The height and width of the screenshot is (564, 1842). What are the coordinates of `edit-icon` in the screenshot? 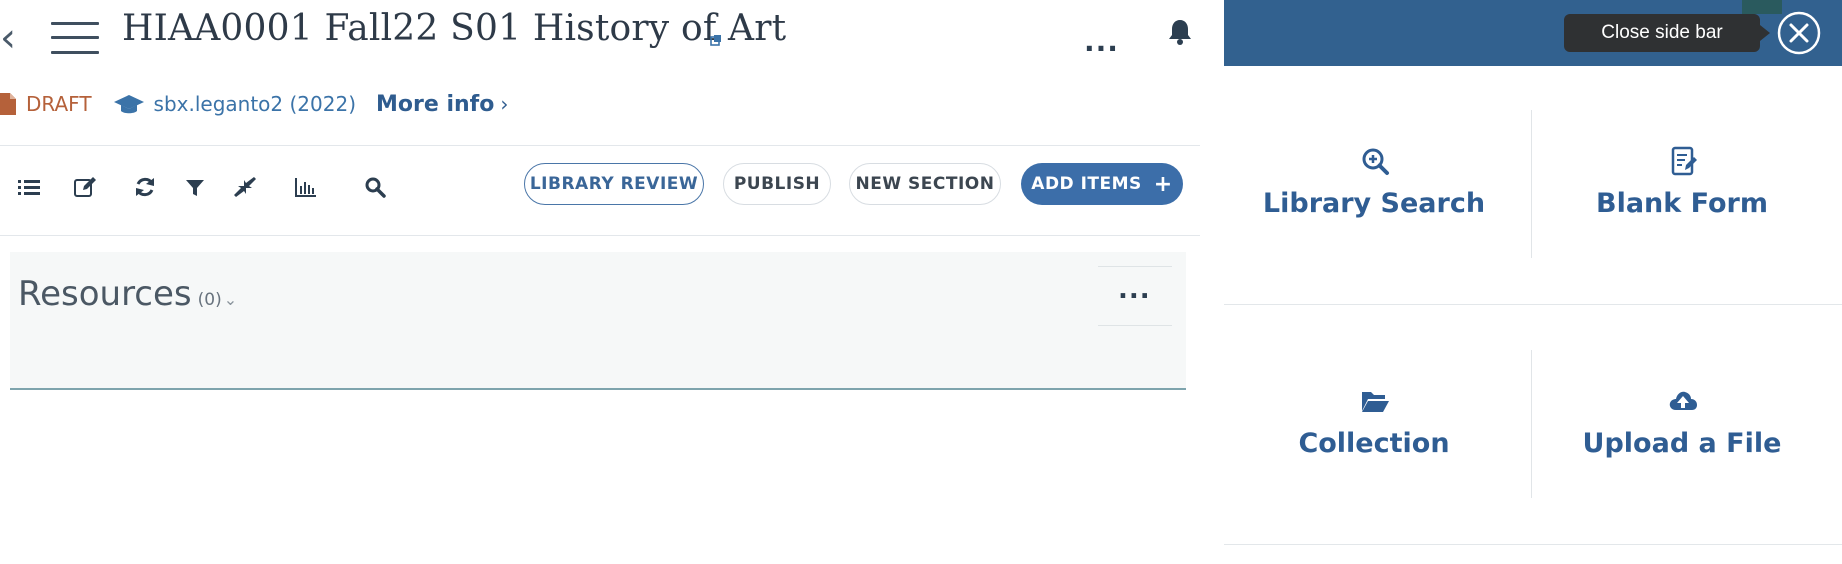 It's located at (85, 187).